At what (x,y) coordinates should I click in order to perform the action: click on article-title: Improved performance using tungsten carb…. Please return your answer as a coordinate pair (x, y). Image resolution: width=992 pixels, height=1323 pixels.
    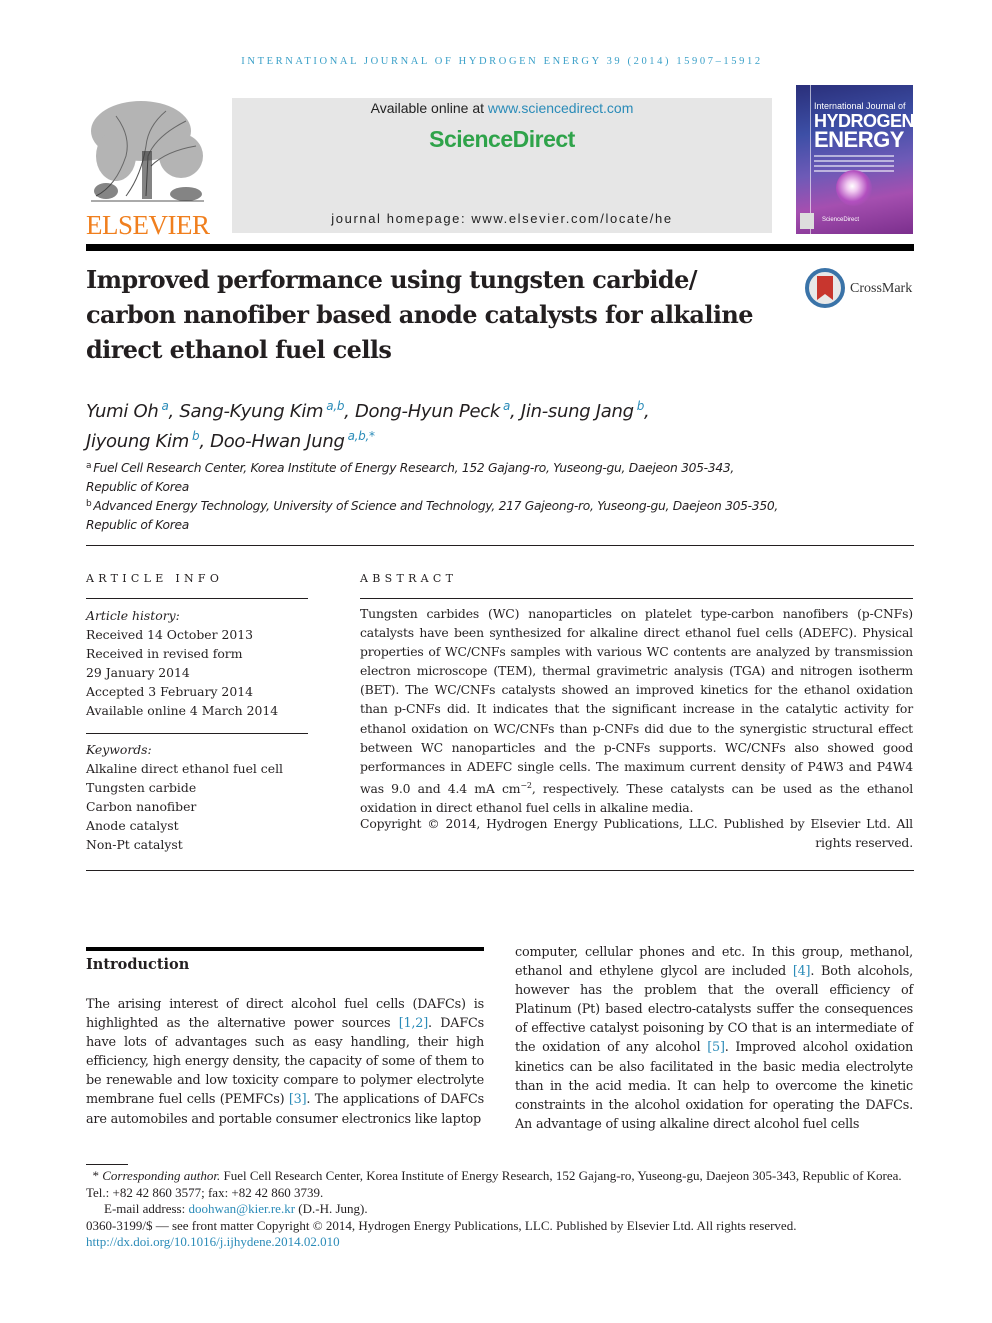
    Looking at the image, I should click on (419, 314).